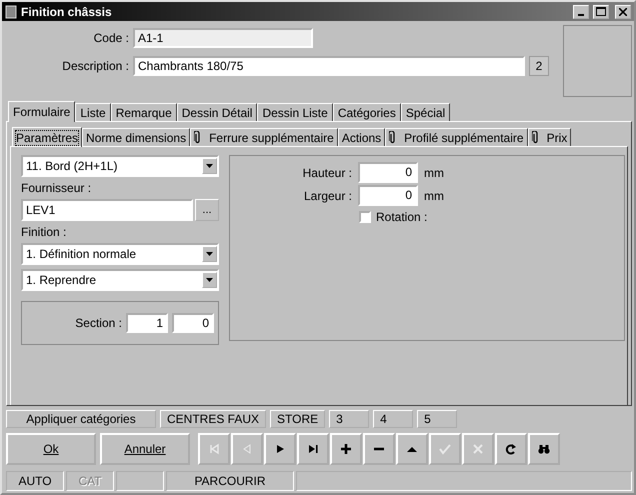 This screenshot has width=636, height=495. What do you see at coordinates (120, 254) in the screenshot?
I see `finish-dropdown: 1. Définition normale` at bounding box center [120, 254].